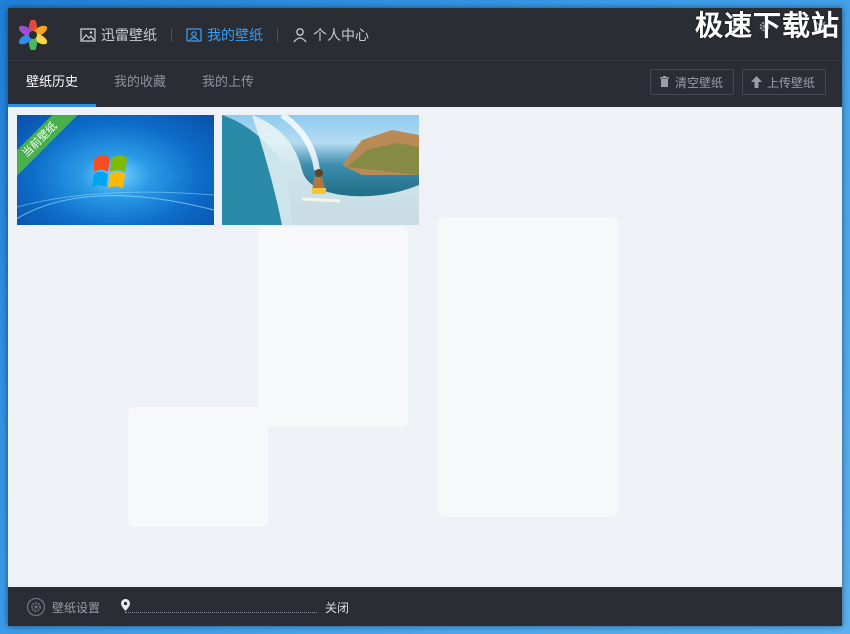 This screenshot has height=634, width=850. Describe the element at coordinates (341, 36) in the screenshot. I see `nav-label: 个人中心` at that location.